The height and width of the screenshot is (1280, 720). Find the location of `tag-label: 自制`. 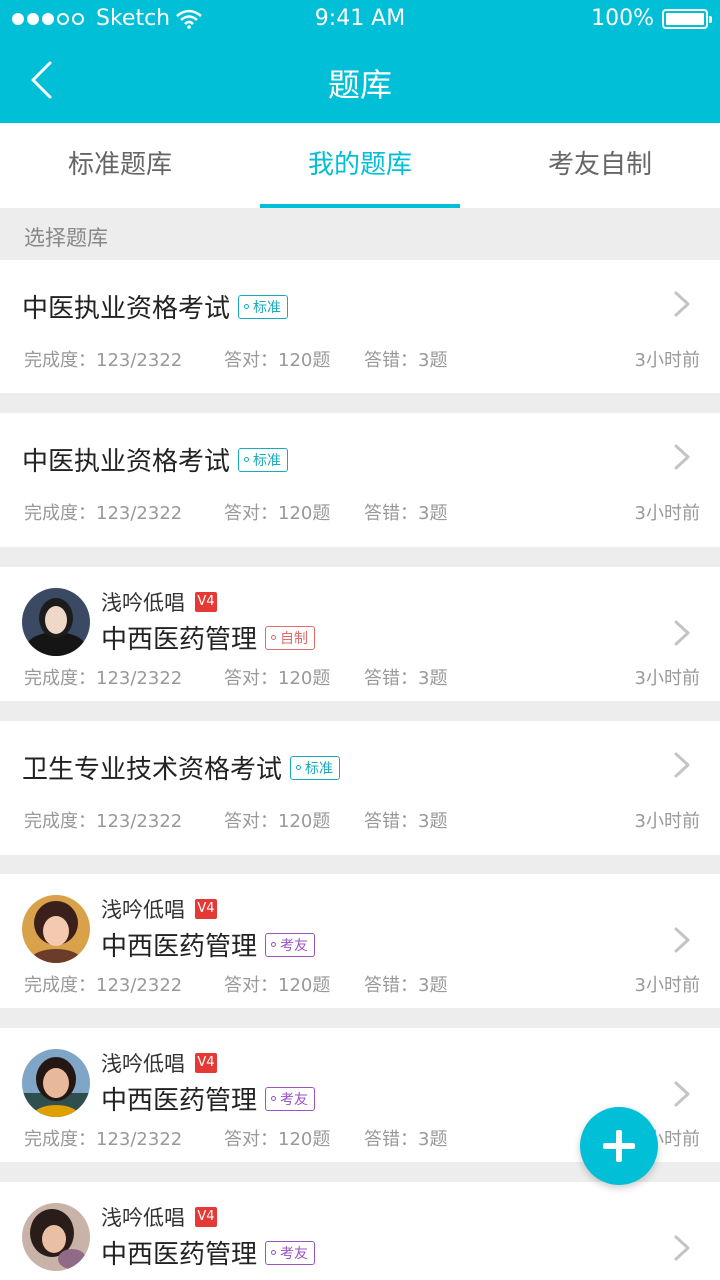

tag-label: 自制 is located at coordinates (294, 638).